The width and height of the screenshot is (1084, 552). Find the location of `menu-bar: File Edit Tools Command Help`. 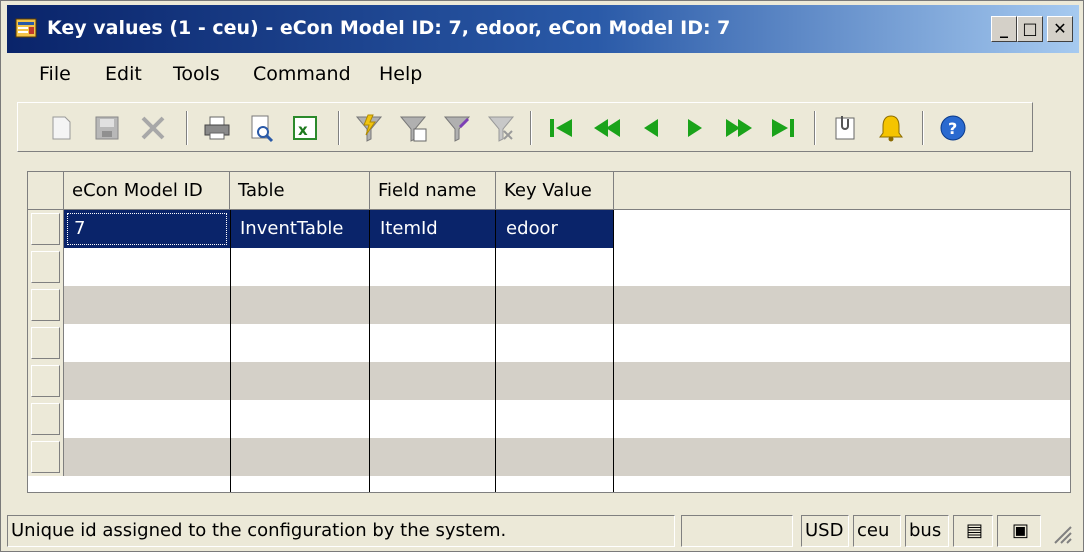

menu-bar: File Edit Tools Command Help is located at coordinates (543, 75).